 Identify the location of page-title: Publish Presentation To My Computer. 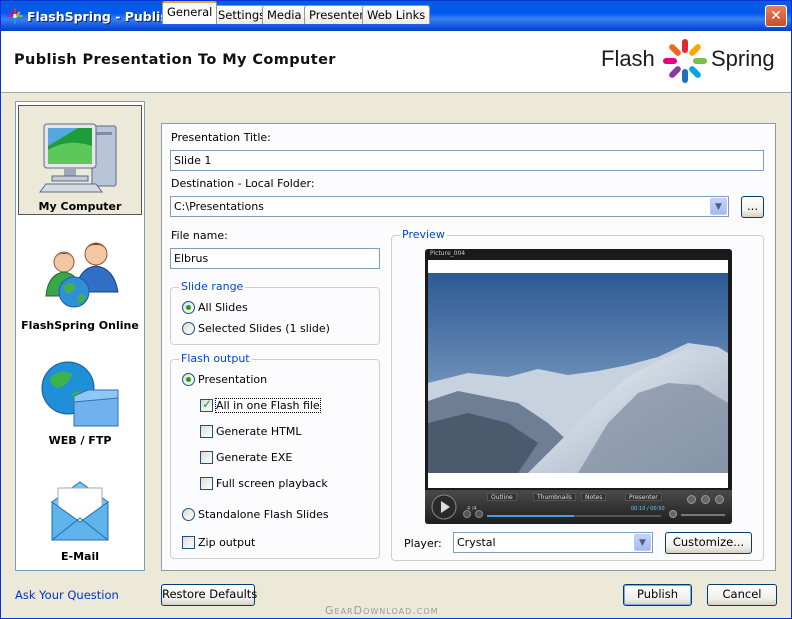
(175, 60).